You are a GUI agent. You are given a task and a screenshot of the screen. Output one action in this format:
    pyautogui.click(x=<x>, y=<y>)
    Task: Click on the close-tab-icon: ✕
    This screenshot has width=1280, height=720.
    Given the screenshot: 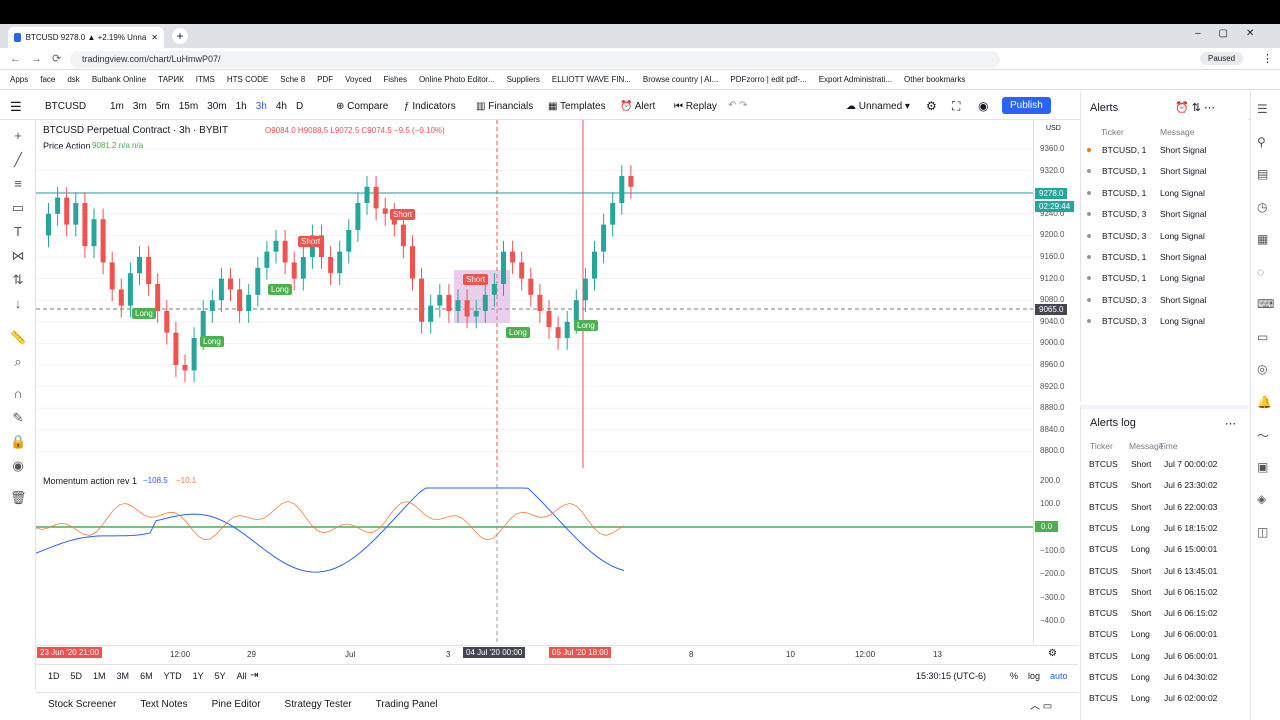 What is the action you would take?
    pyautogui.click(x=154, y=37)
    